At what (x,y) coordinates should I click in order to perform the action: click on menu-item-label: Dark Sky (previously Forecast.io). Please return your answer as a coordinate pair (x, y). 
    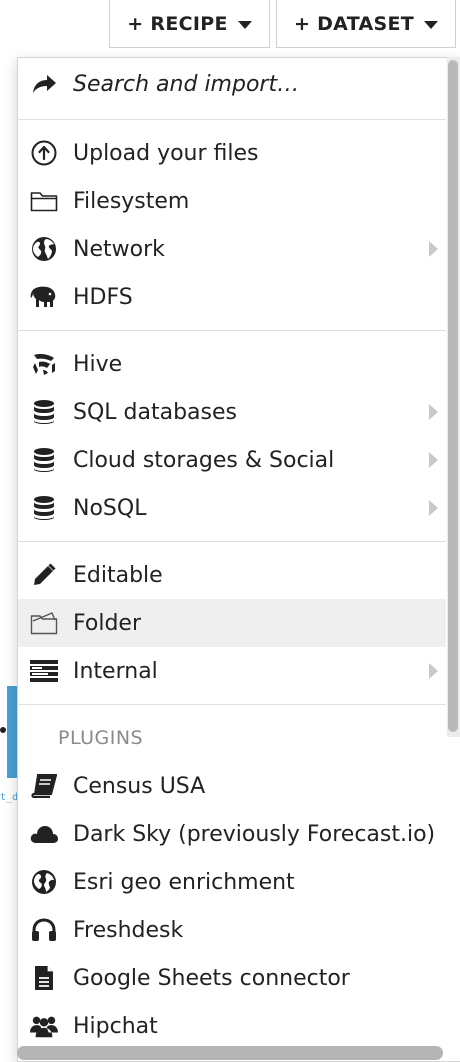
    Looking at the image, I should click on (254, 834).